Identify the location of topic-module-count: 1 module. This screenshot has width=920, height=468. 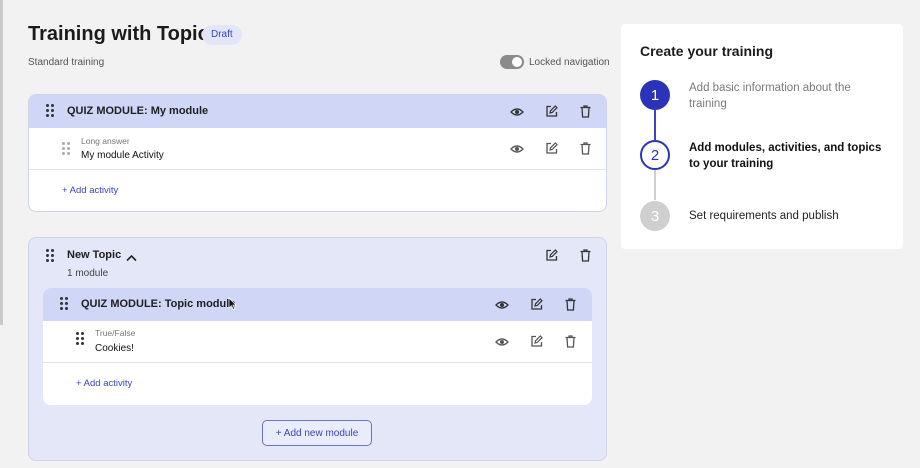
(88, 273).